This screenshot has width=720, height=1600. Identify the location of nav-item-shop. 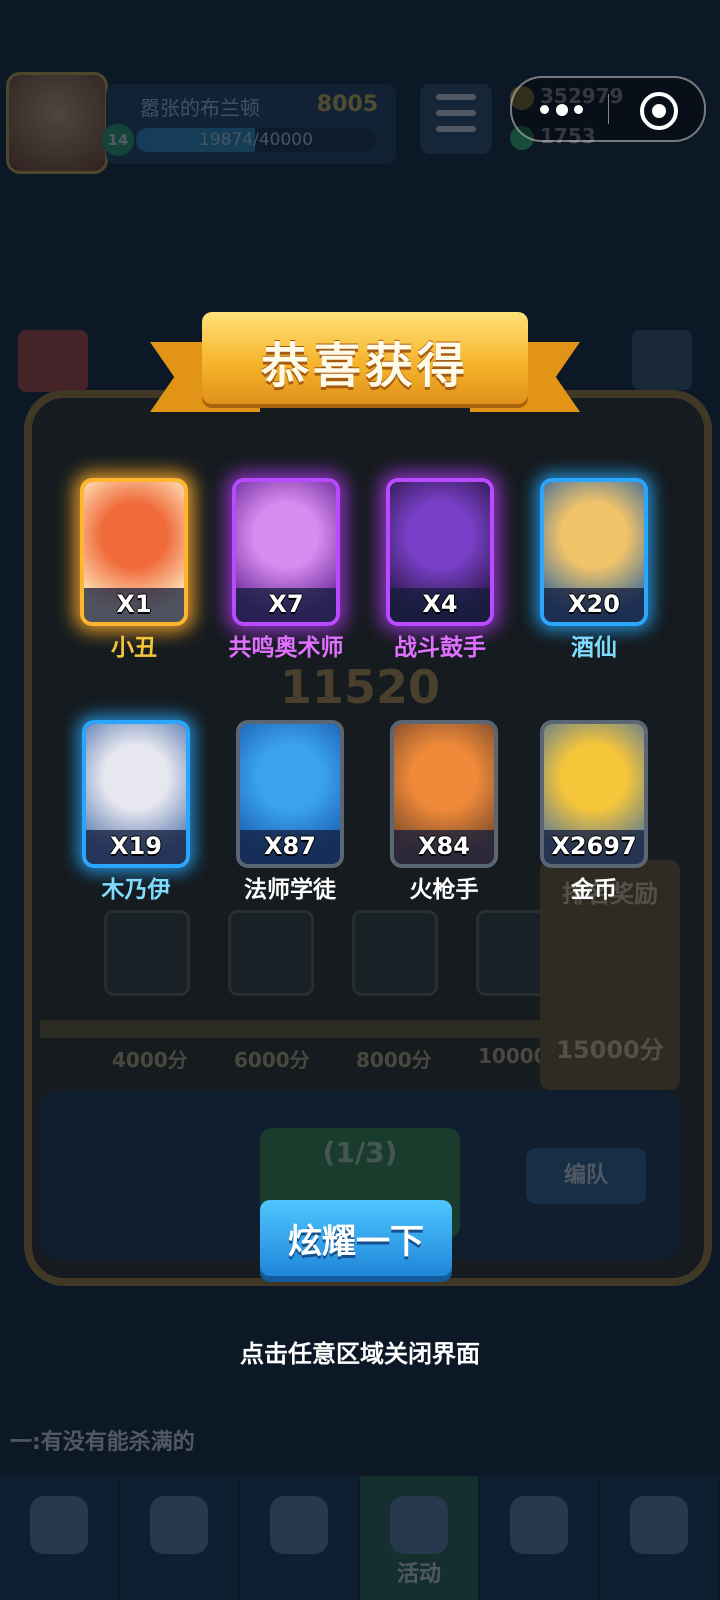
(60, 1538).